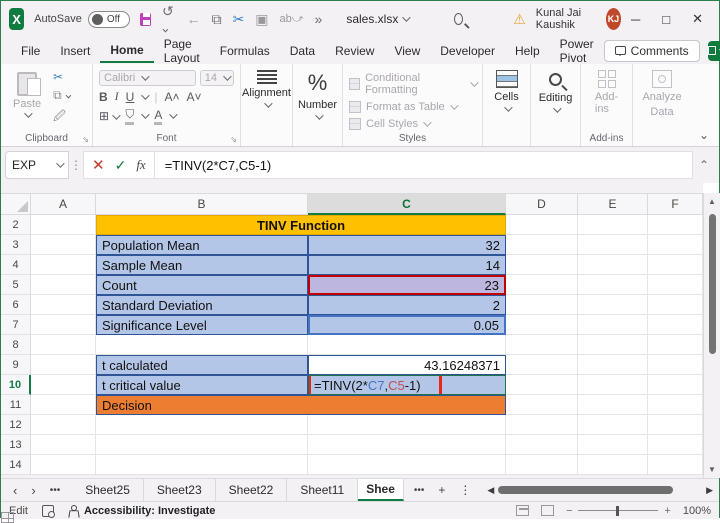 The width and height of the screenshot is (720, 523). Describe the element at coordinates (63, 285) in the screenshot. I see `cell-A5` at that location.